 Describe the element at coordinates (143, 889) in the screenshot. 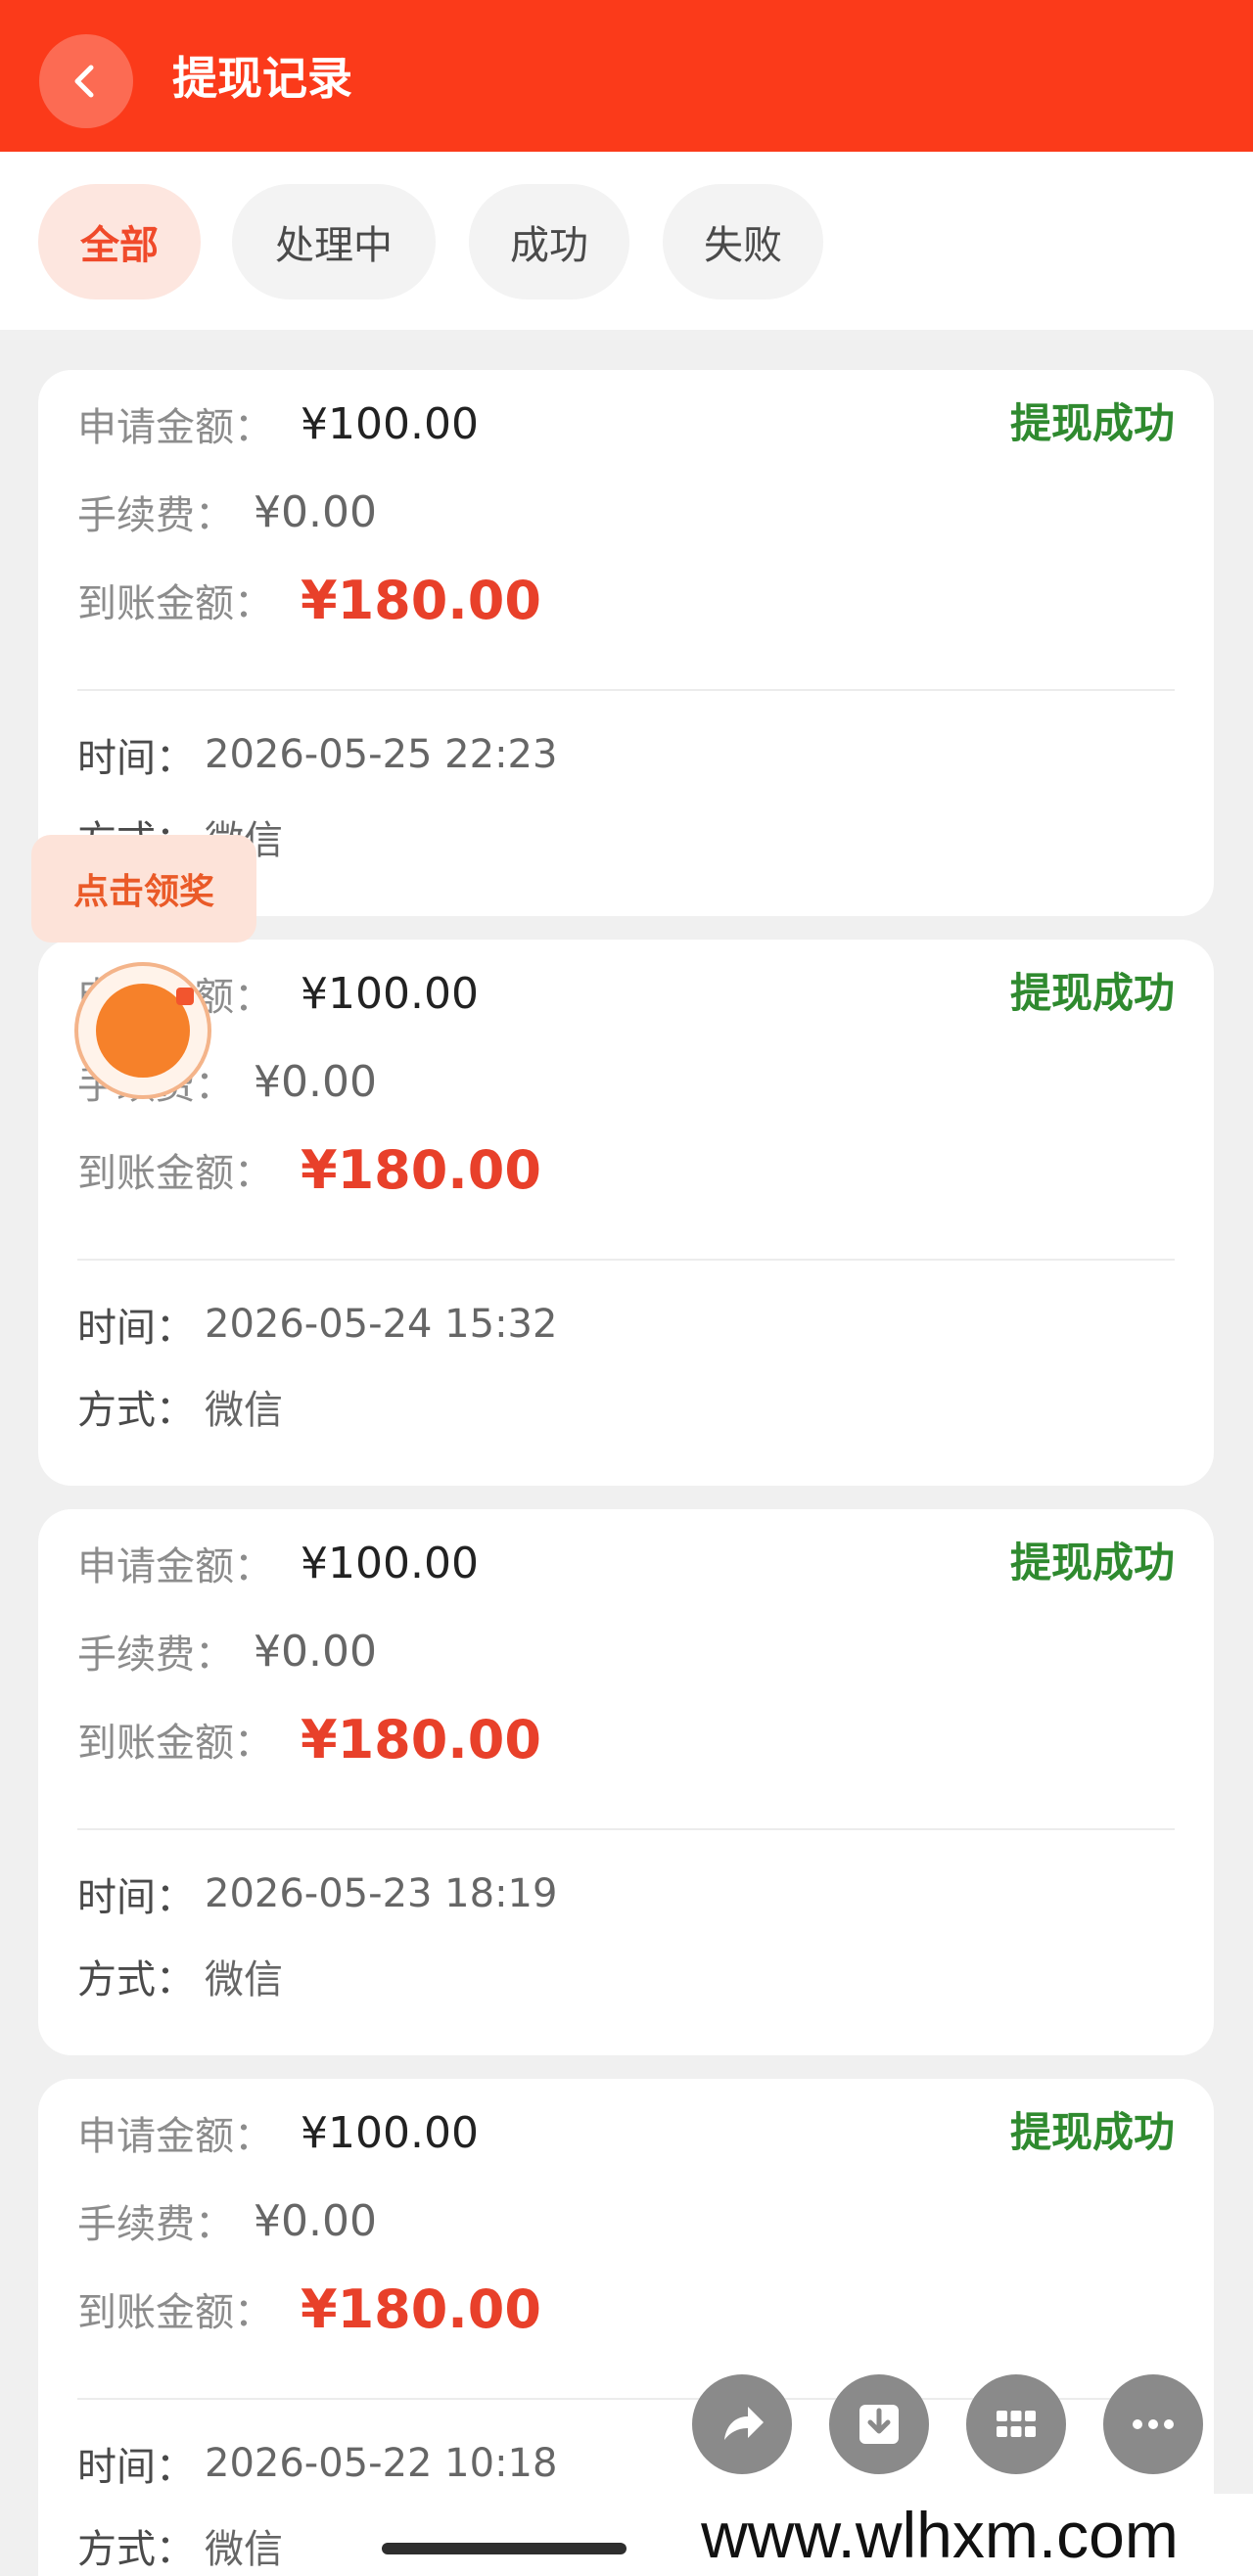

I see `claim-reward-button: 点击领奖` at that location.